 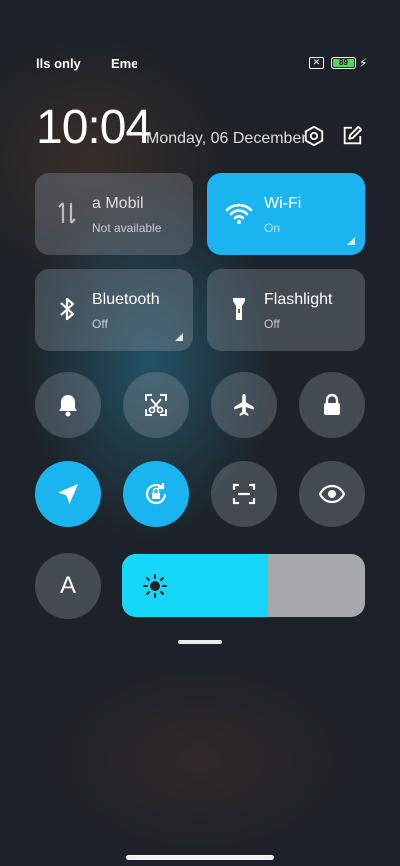 I want to click on bluetooth-title: Bluetooth, so click(x=126, y=299).